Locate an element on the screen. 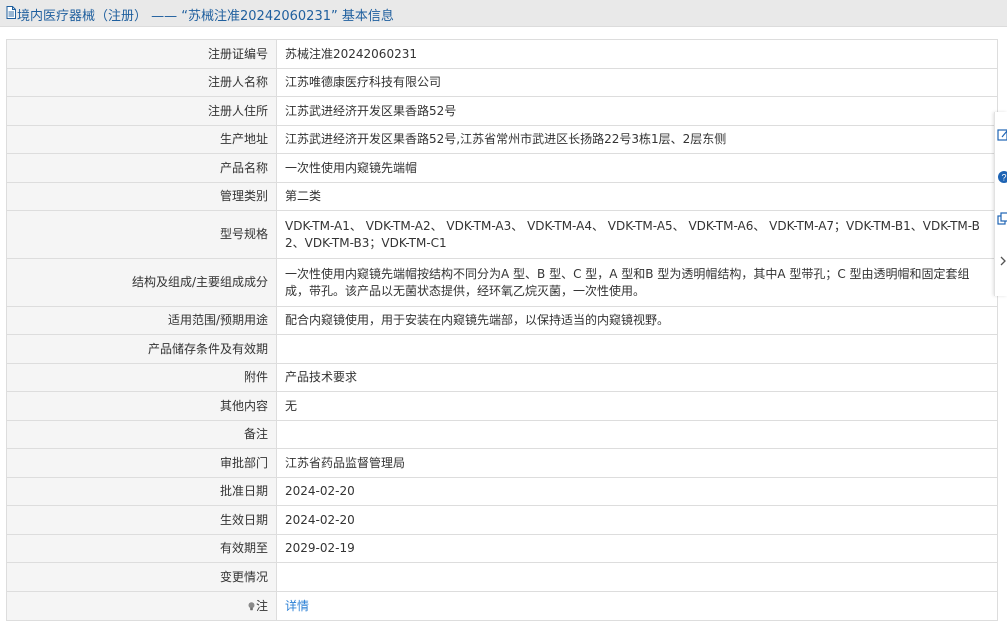 The height and width of the screenshot is (630, 1007). row-label-note: 注 is located at coordinates (141, 606).